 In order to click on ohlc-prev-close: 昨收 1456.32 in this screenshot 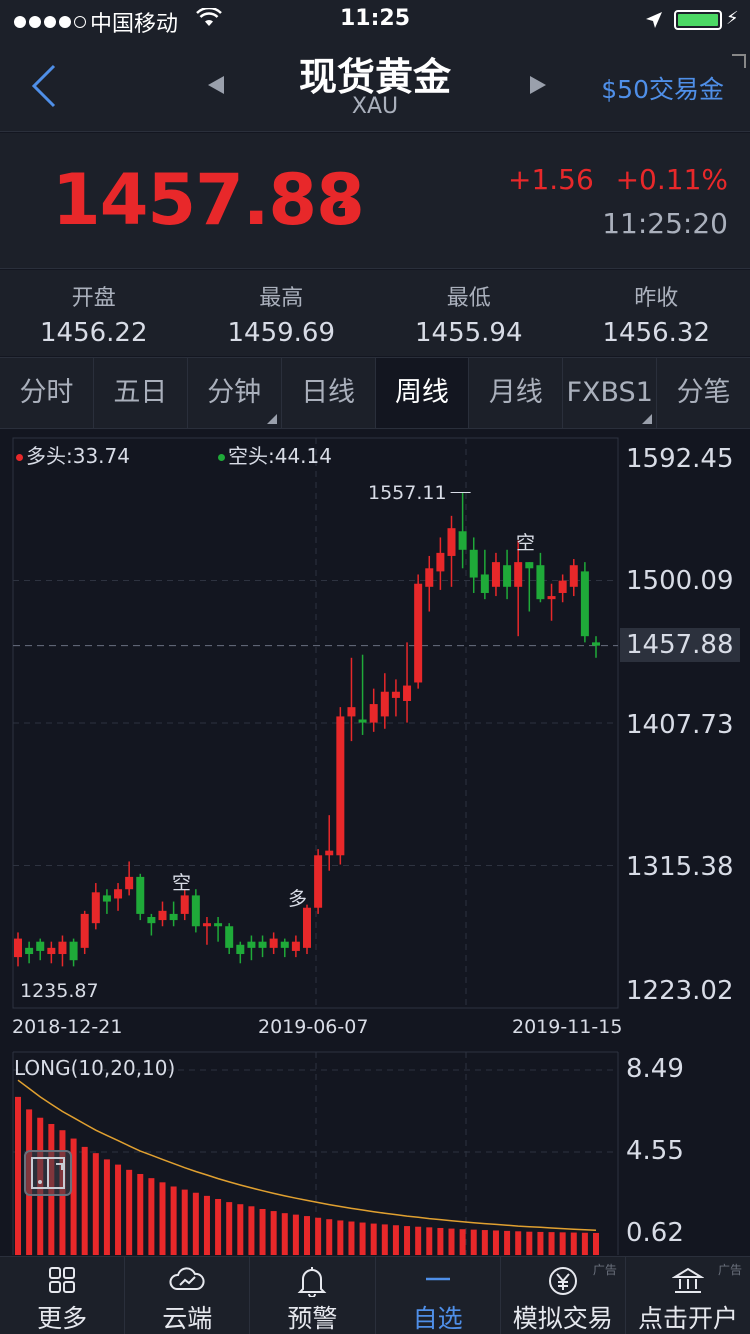, I will do `click(656, 313)`.